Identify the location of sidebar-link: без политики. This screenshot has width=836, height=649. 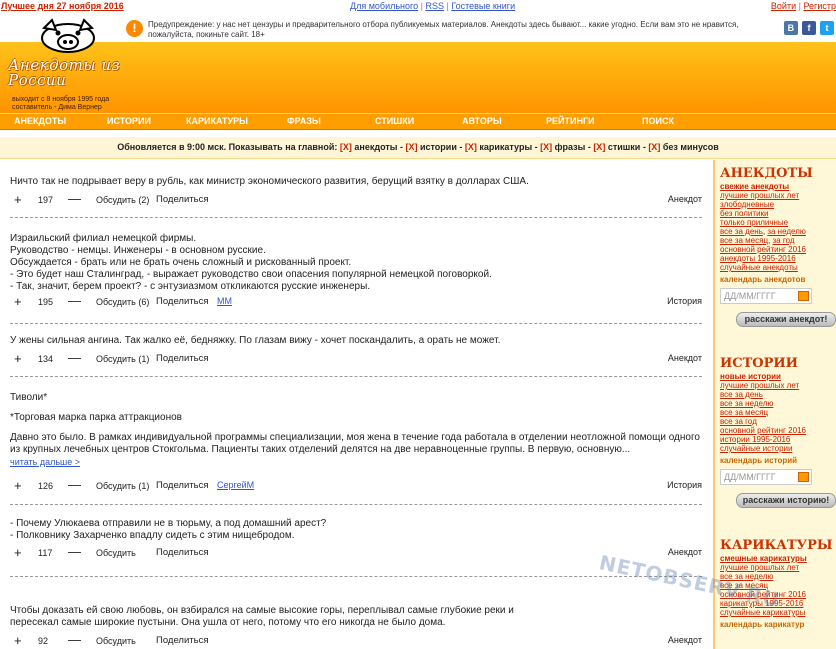
(778, 213).